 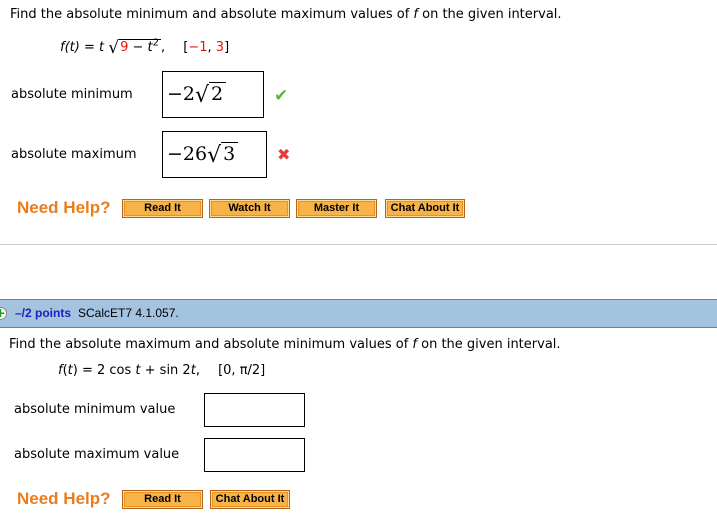 I want to click on q1-radicand-op: −, so click(x=138, y=47).